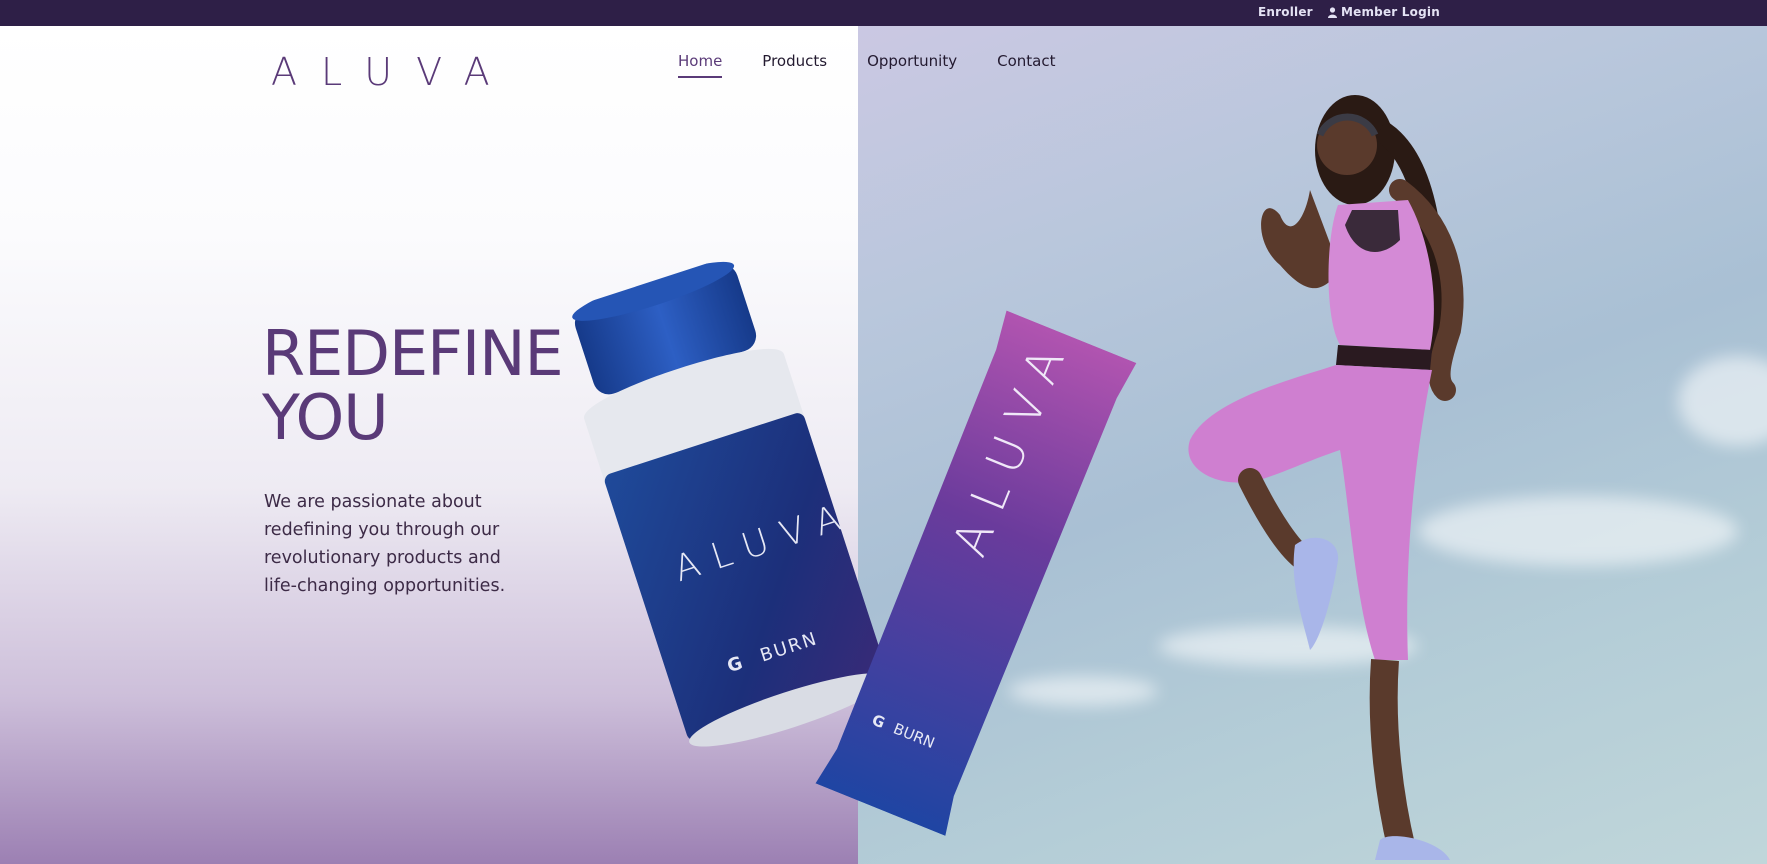 The image size is (1767, 864). I want to click on runner-image, so click(1326, 477).